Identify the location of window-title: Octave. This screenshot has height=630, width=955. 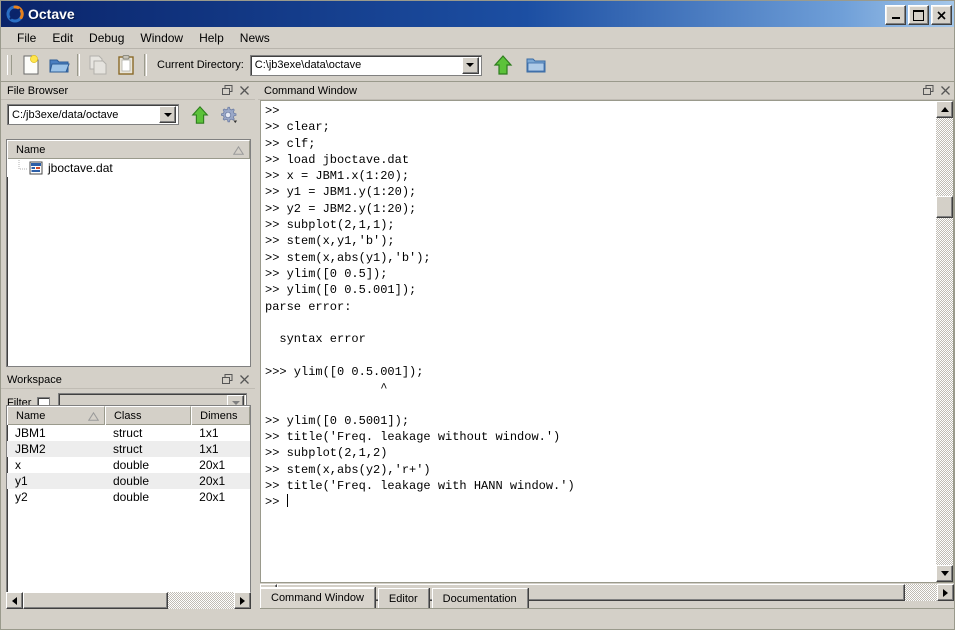
(51, 14).